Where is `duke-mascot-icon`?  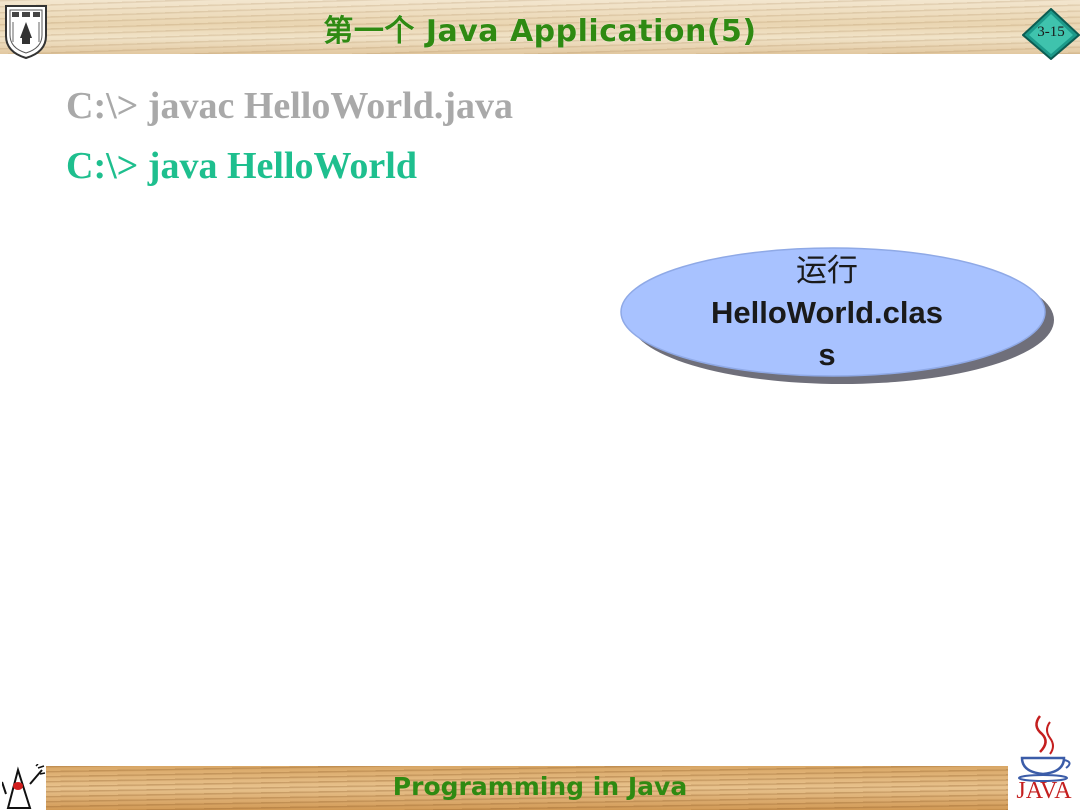
duke-mascot-icon is located at coordinates (24, 787).